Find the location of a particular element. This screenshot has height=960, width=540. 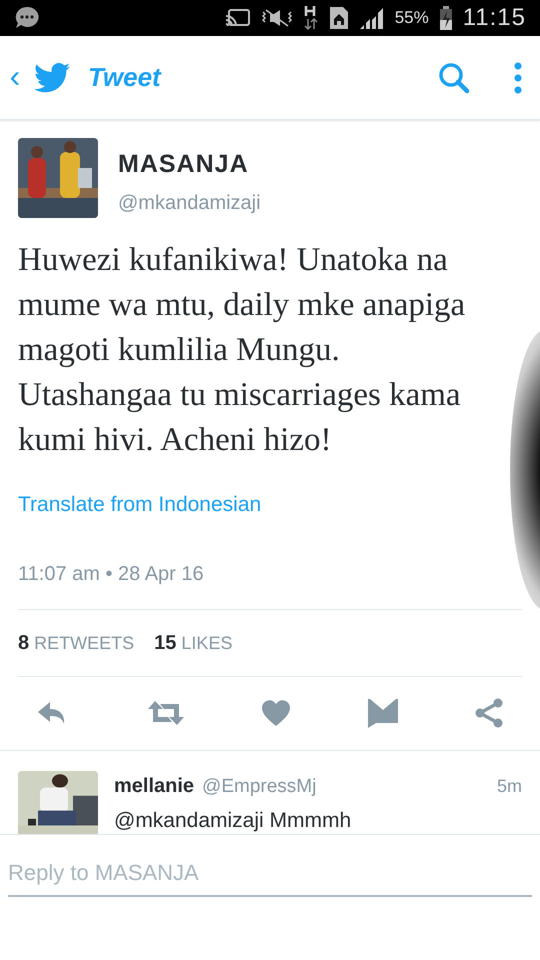

heart-icon is located at coordinates (276, 713).